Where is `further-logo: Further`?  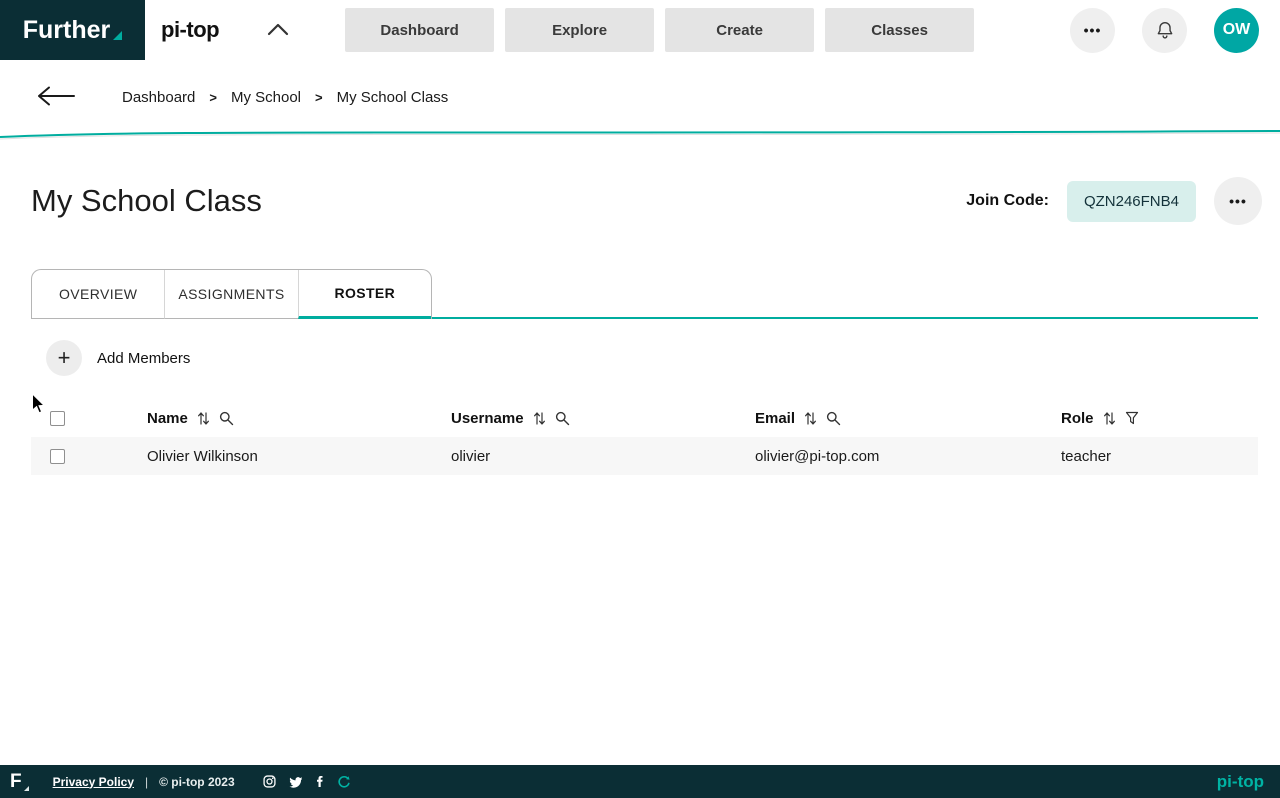 further-logo: Further is located at coordinates (72, 30).